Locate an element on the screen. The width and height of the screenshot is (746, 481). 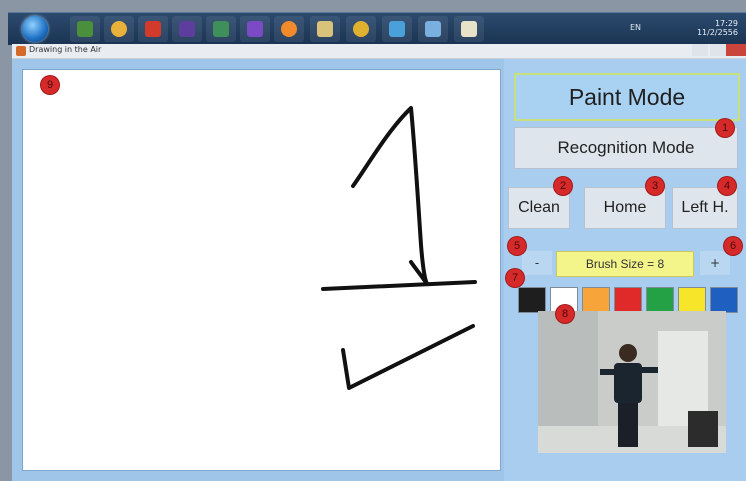
paint-icon is located at coordinates (289, 29).